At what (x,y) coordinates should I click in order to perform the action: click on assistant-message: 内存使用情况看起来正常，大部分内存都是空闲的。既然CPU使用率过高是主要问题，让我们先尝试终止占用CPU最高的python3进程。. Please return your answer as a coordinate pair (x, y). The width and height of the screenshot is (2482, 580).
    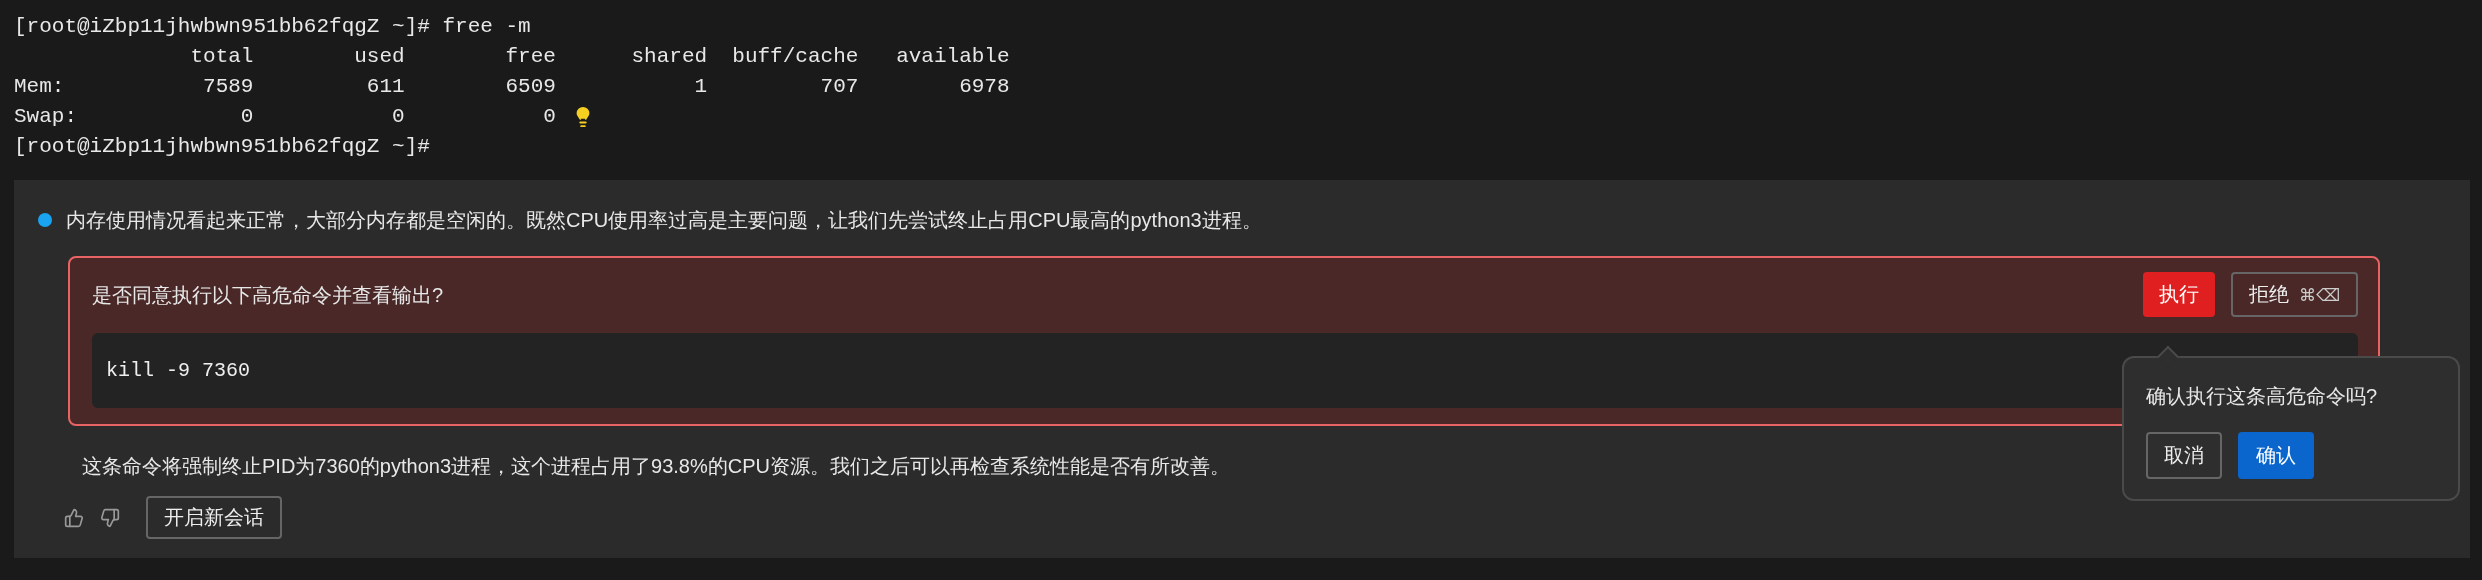
    Looking at the image, I should click on (664, 220).